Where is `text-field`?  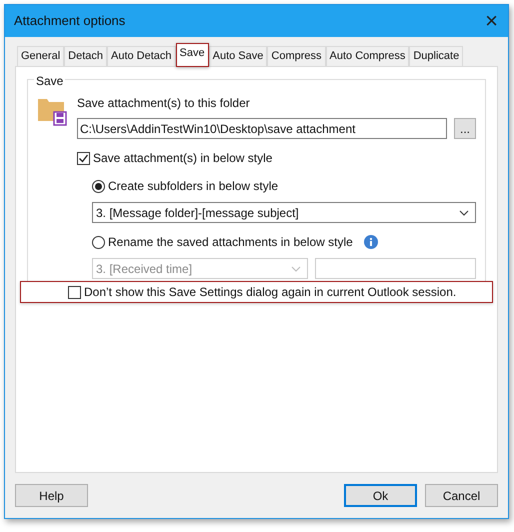 text-field is located at coordinates (395, 268).